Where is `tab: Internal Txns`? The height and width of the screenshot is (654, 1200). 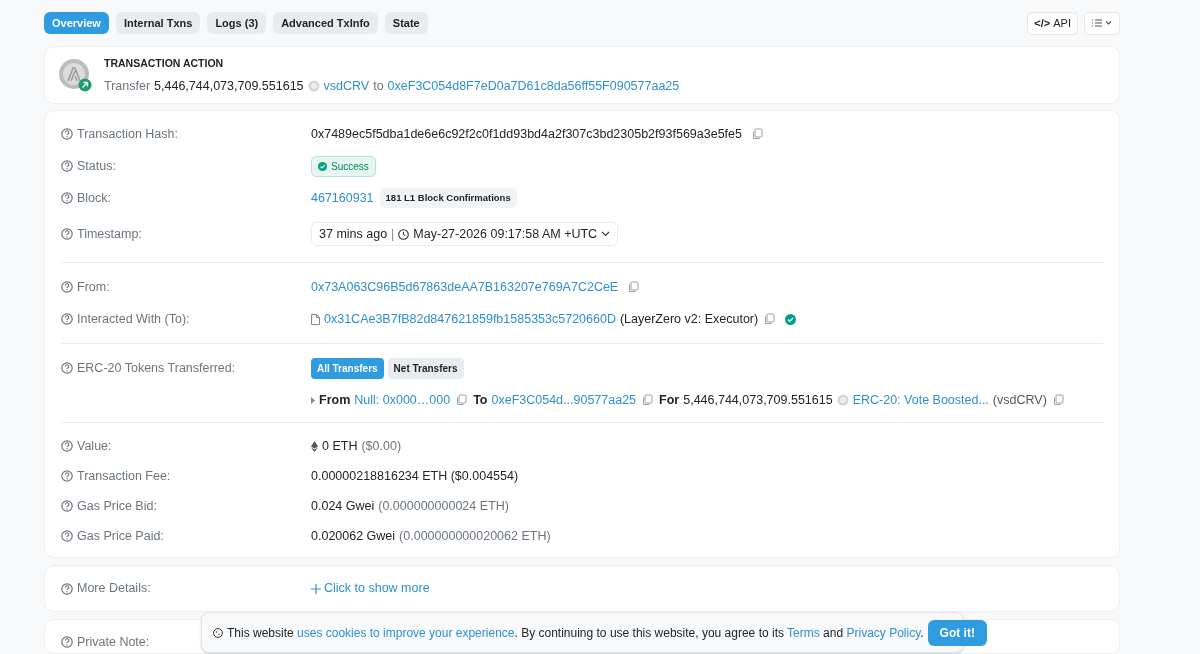 tab: Internal Txns is located at coordinates (158, 23).